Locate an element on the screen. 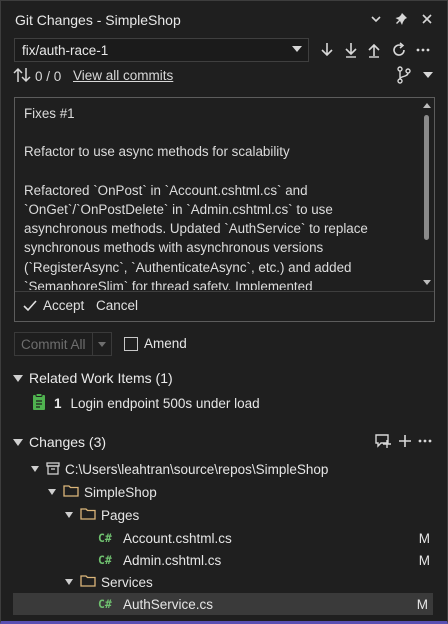  related-work-items-header: Related Work Items (1) is located at coordinates (93, 378).